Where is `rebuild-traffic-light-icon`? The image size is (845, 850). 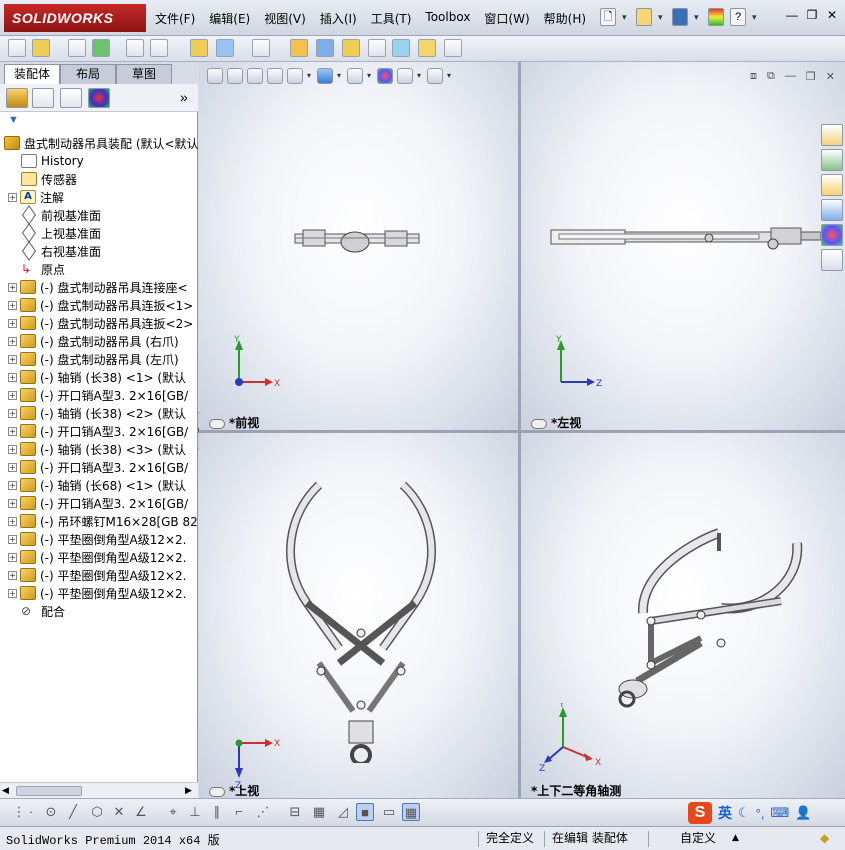 rebuild-traffic-light-icon is located at coordinates (716, 17).